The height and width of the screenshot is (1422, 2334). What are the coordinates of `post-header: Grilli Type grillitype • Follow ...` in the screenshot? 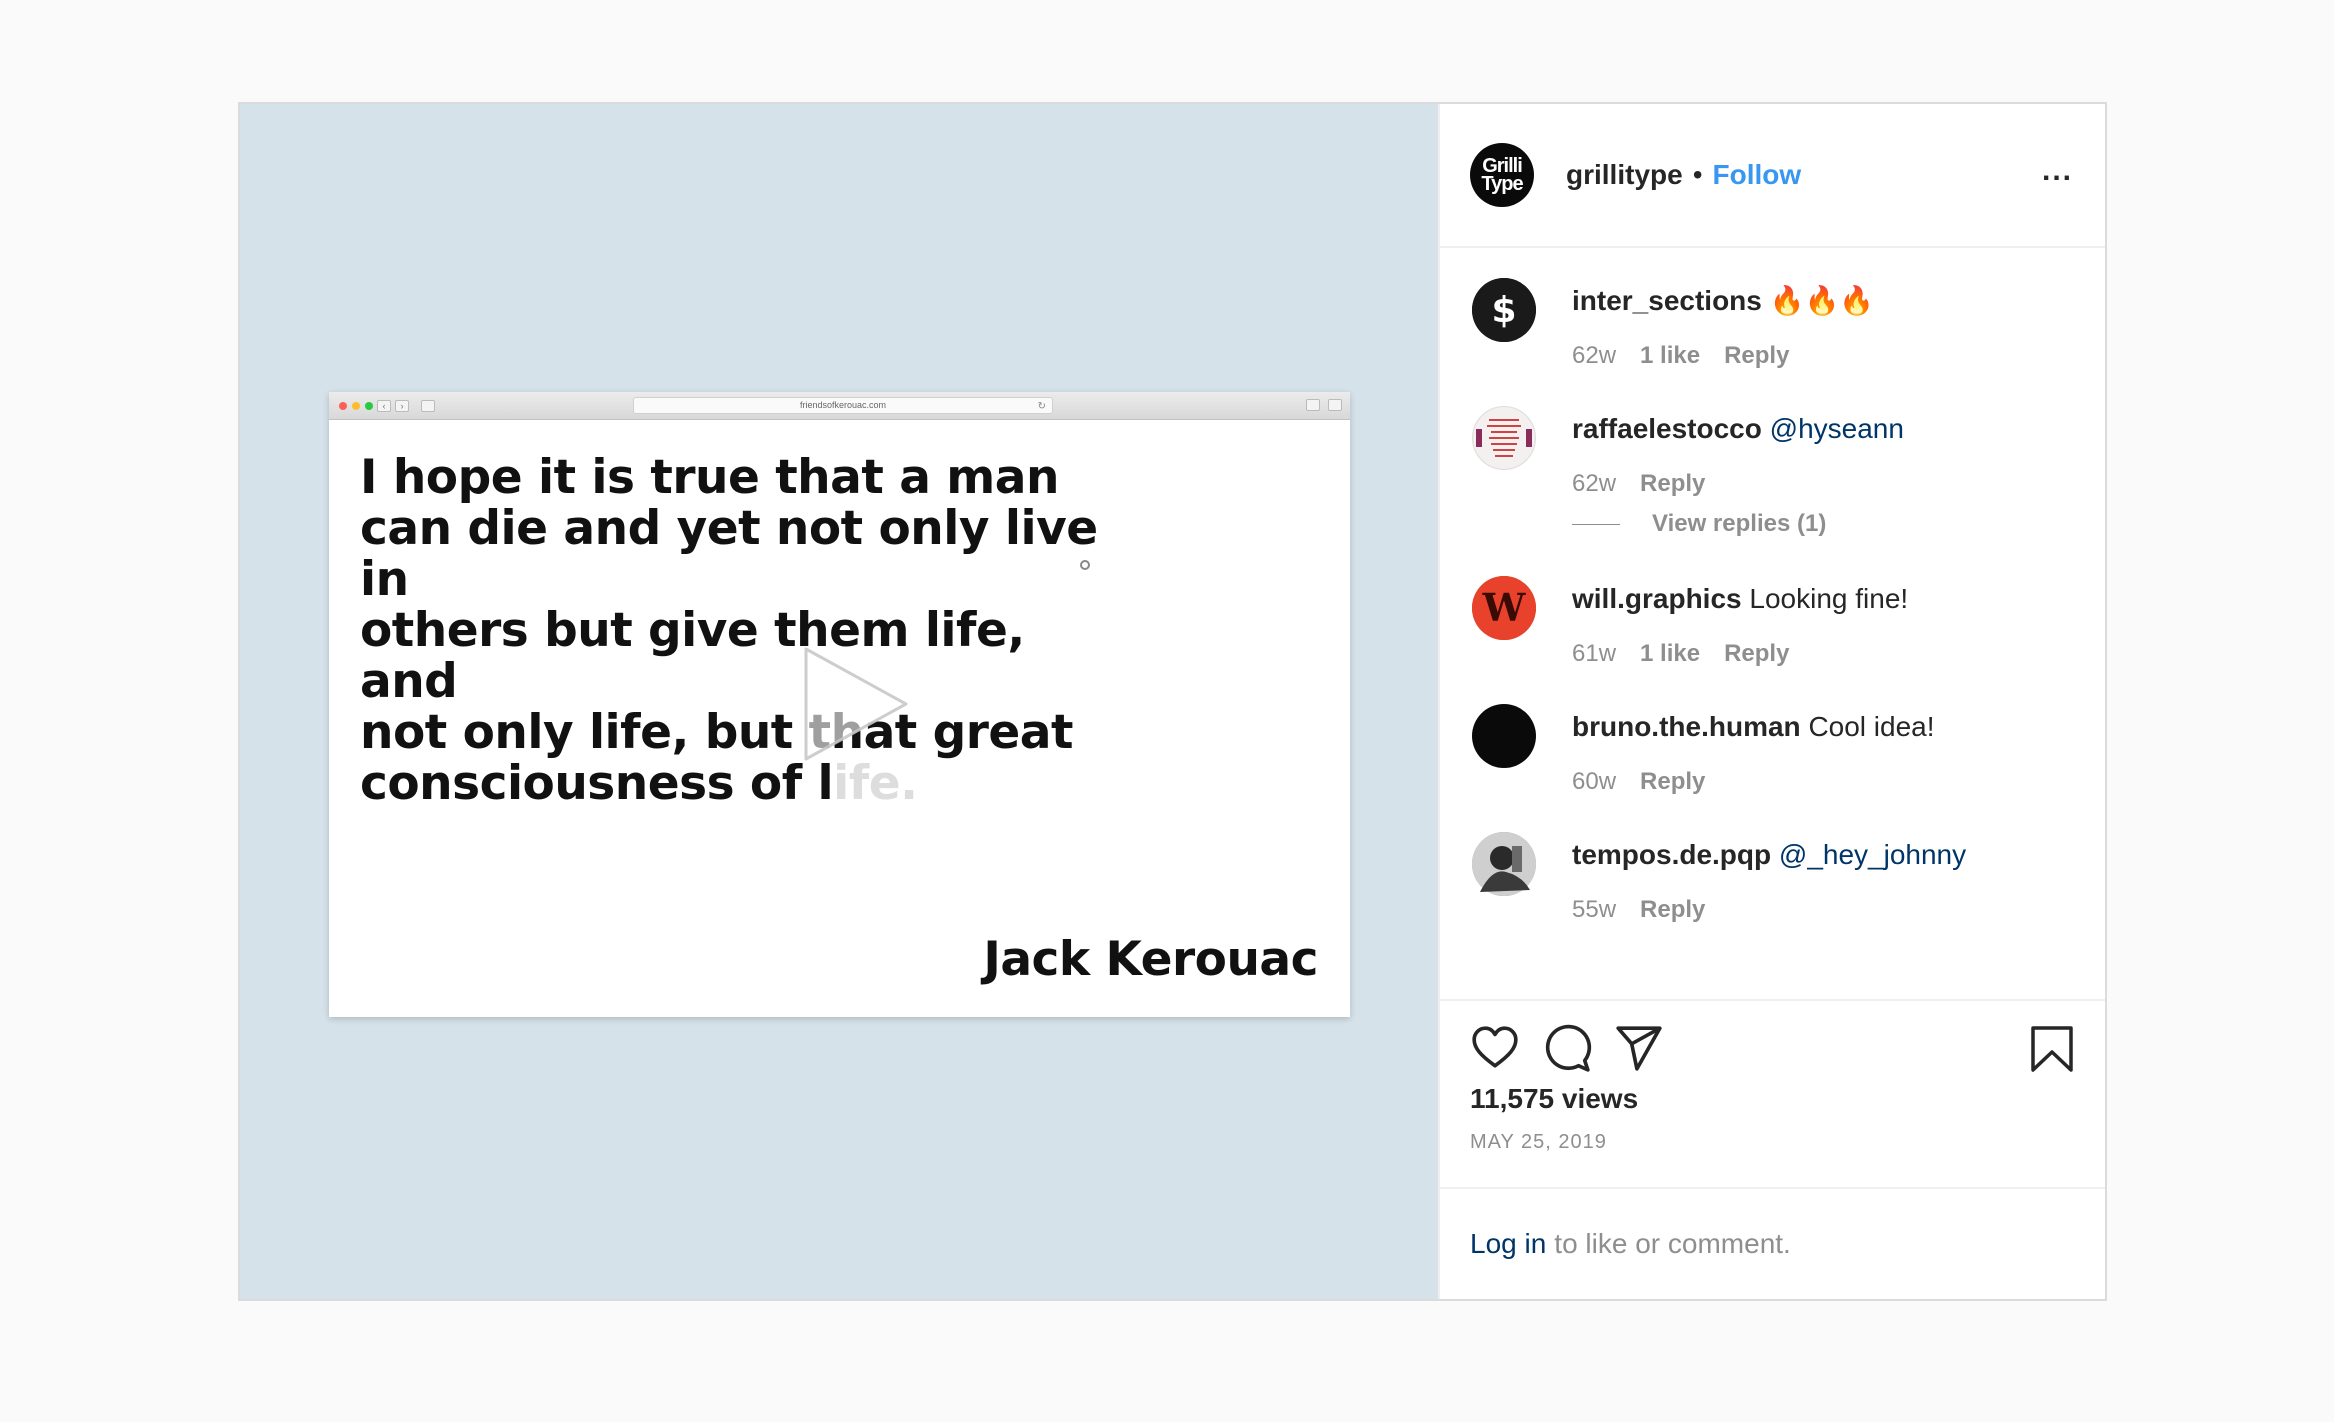 It's located at (1772, 176).